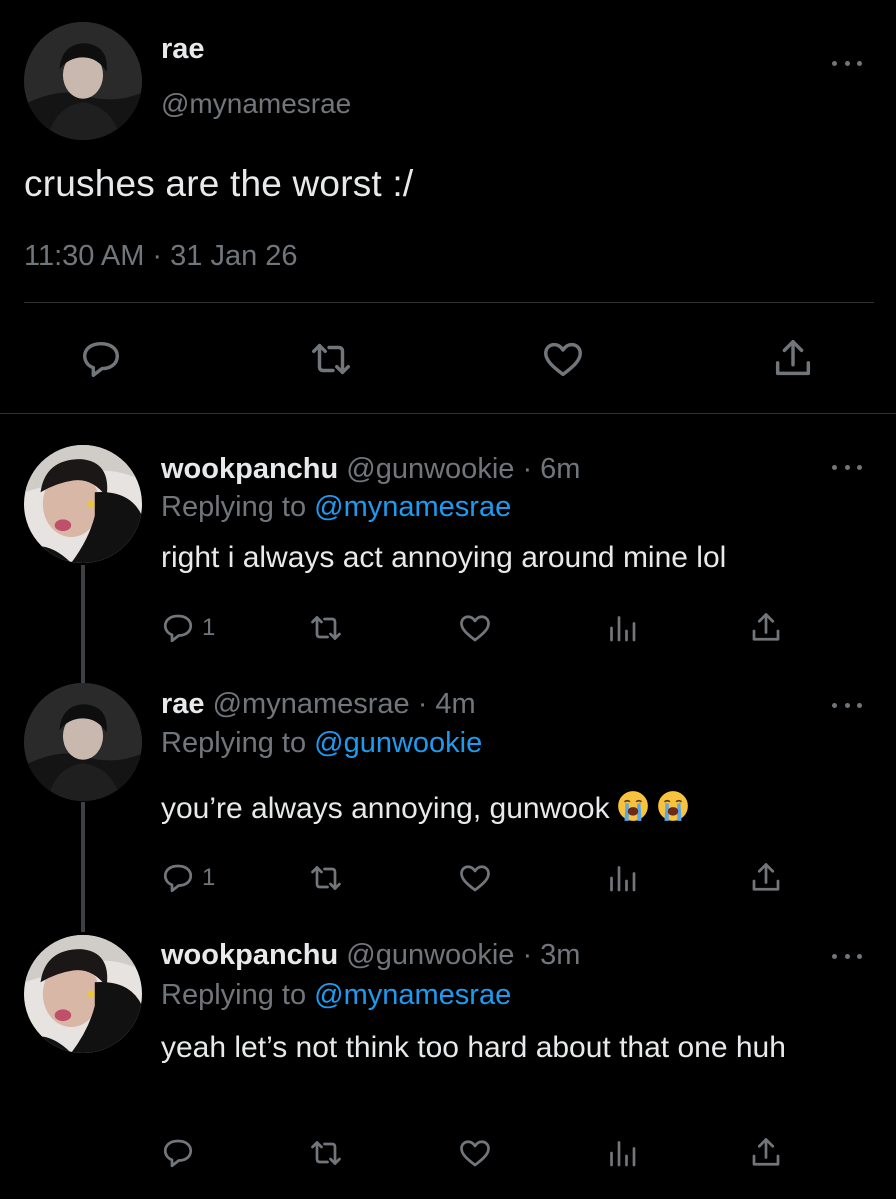  What do you see at coordinates (398, 743) in the screenshot?
I see `replying-to-mention: @gunwookie` at bounding box center [398, 743].